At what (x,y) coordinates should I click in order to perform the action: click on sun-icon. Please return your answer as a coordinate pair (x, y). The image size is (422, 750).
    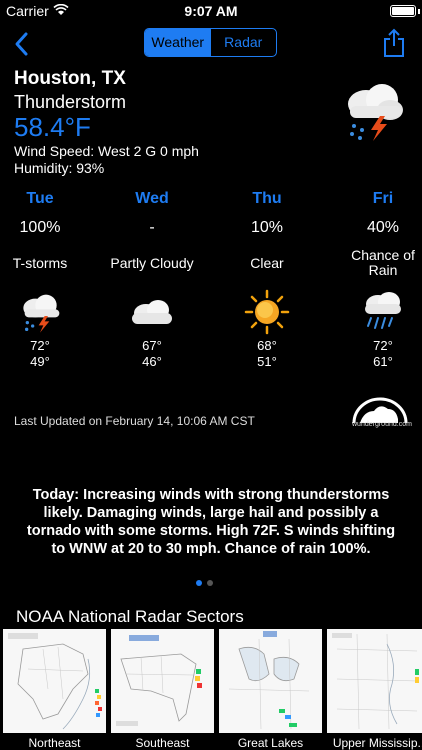
    Looking at the image, I should click on (267, 312).